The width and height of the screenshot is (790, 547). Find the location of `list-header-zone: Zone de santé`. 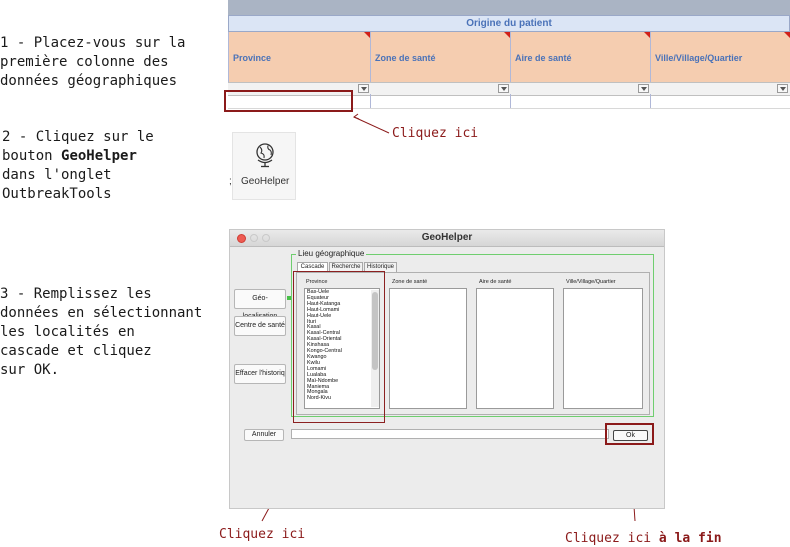

list-header-zone: Zone de santé is located at coordinates (410, 282).